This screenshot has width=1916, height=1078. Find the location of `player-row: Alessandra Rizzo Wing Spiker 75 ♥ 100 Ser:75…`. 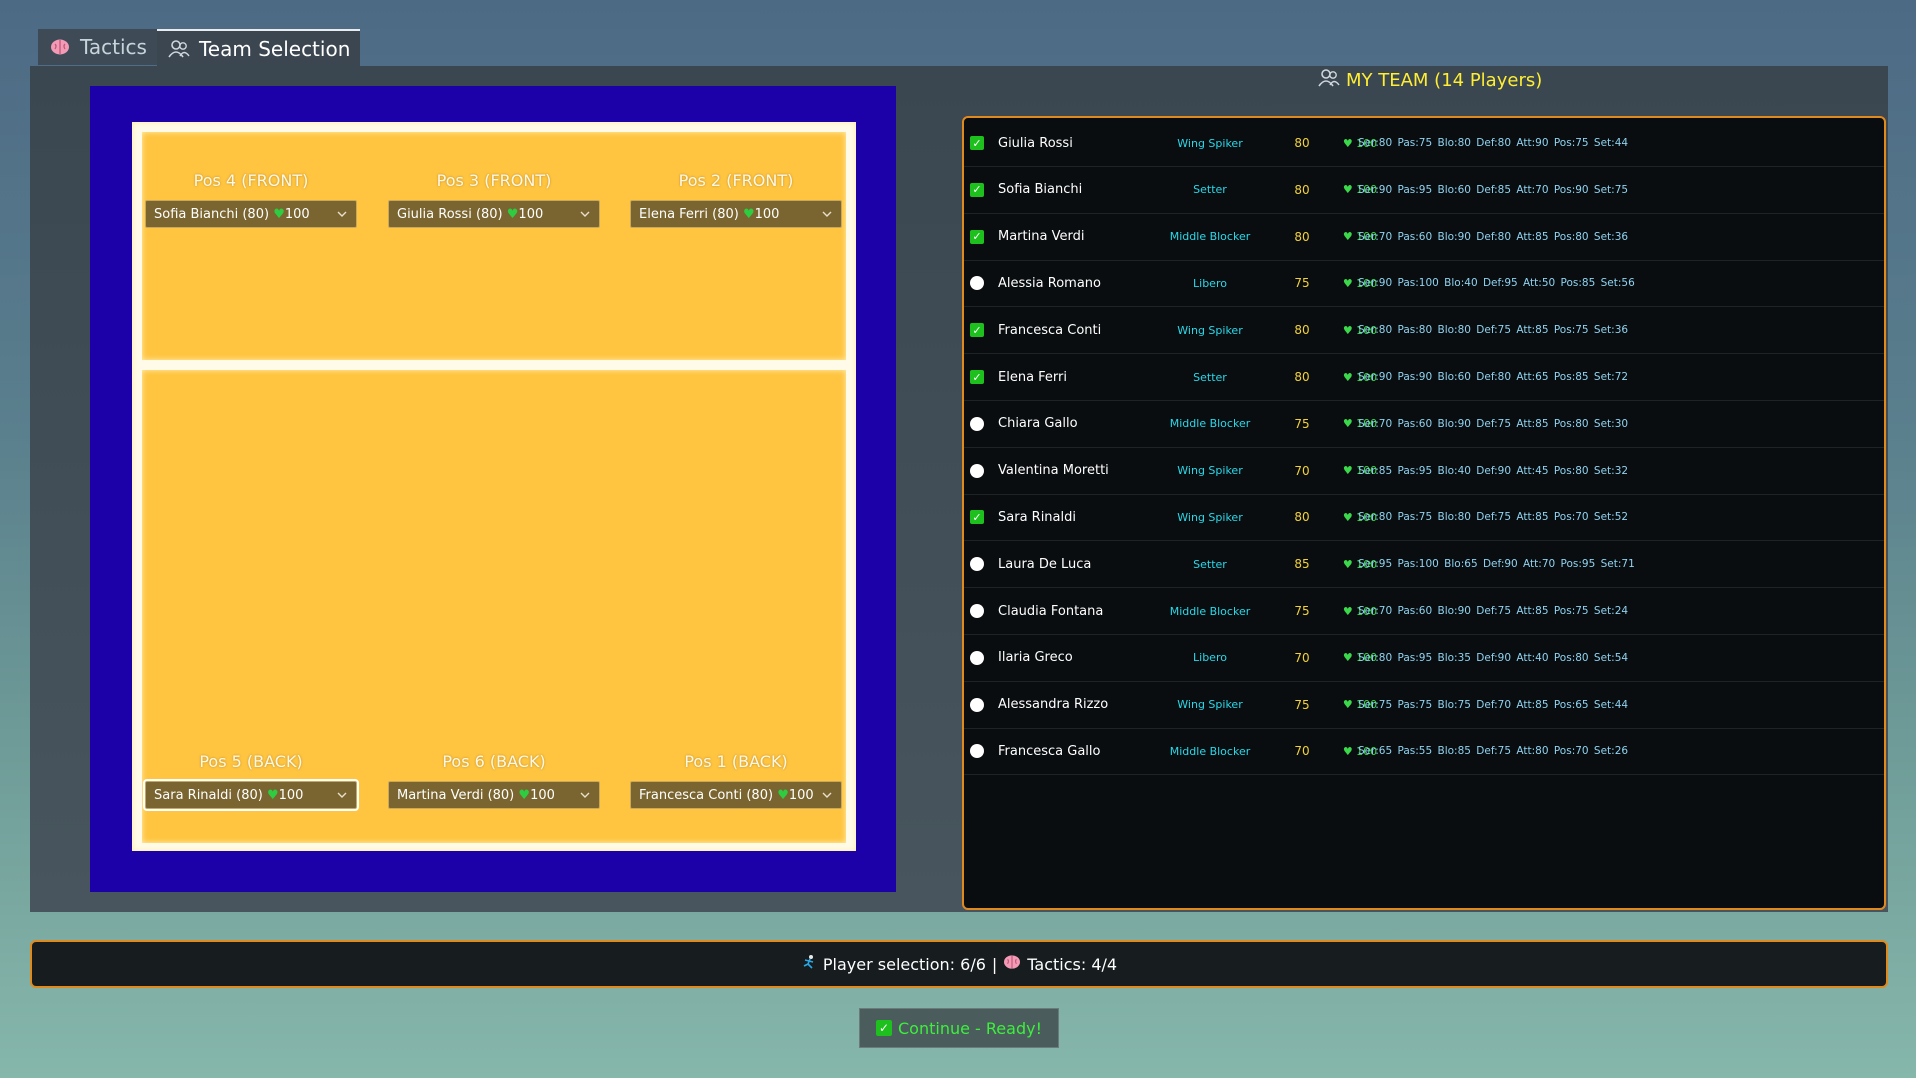

player-row: Alessandra Rizzo Wing Spiker 75 ♥ 100 Ser:75… is located at coordinates (1424, 705).